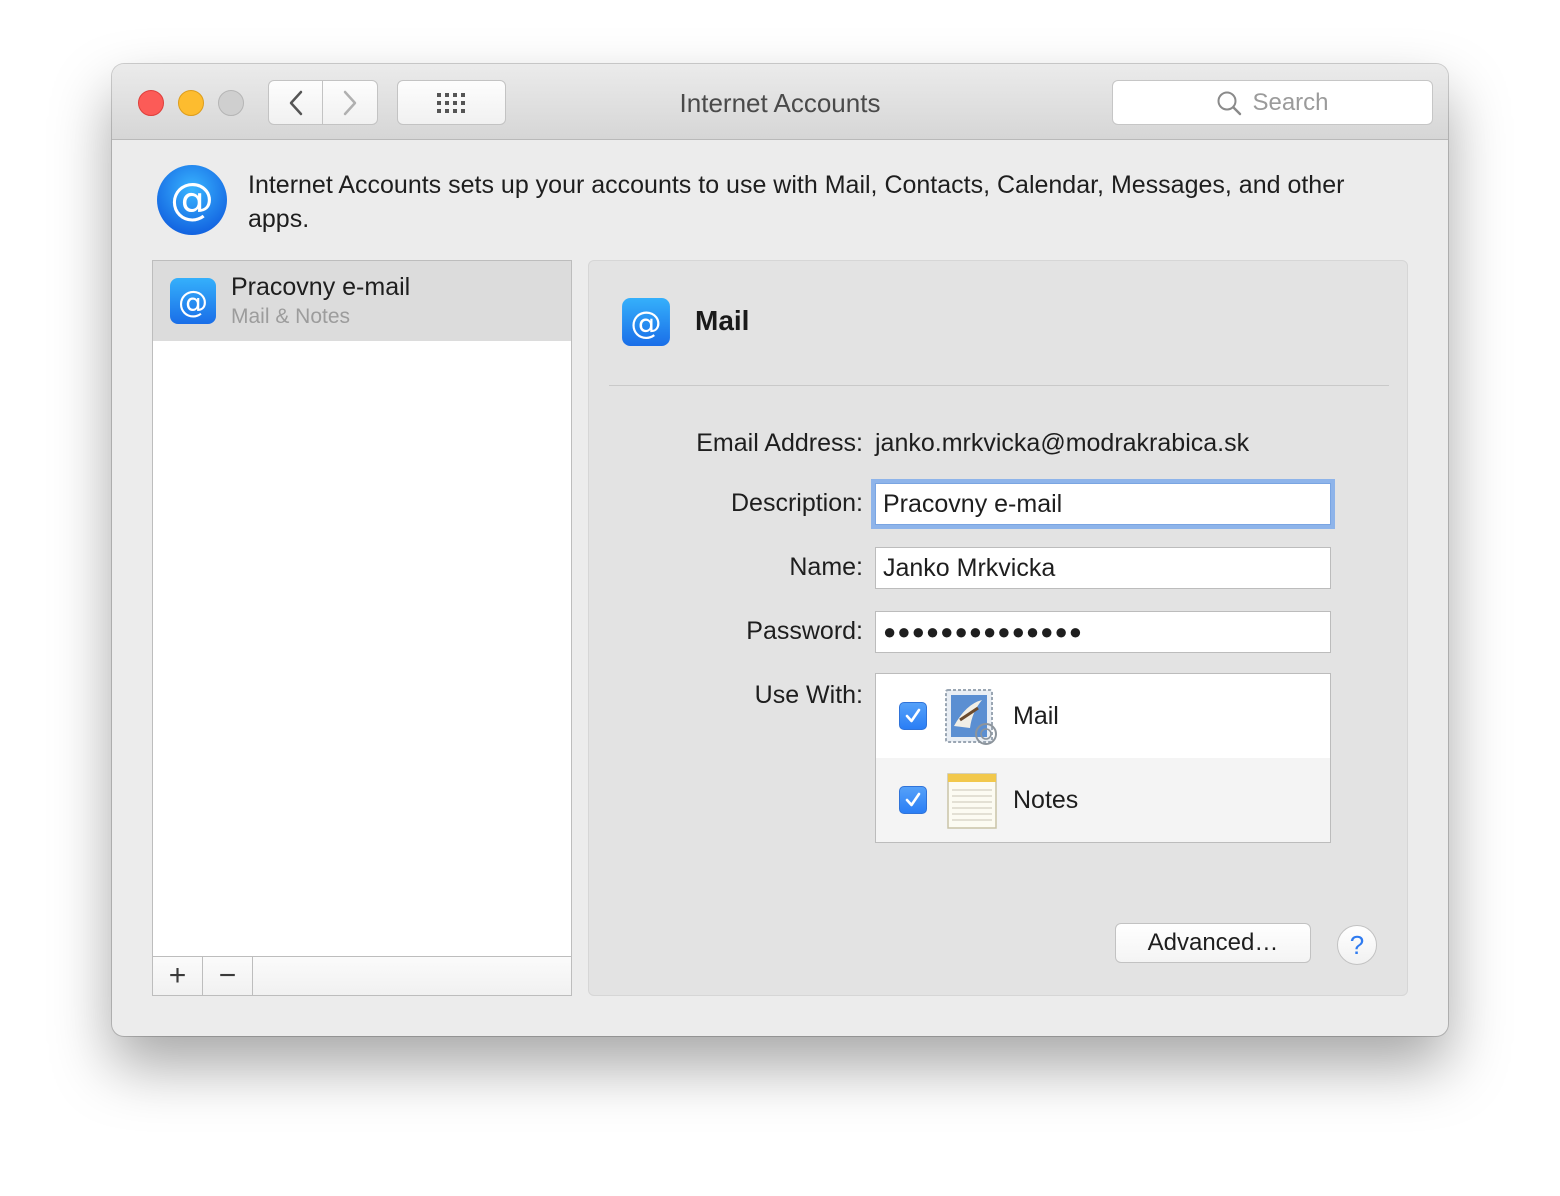  Describe the element at coordinates (1103, 632) in the screenshot. I see `password-field: ●●●●●●●●●●●●●●` at that location.